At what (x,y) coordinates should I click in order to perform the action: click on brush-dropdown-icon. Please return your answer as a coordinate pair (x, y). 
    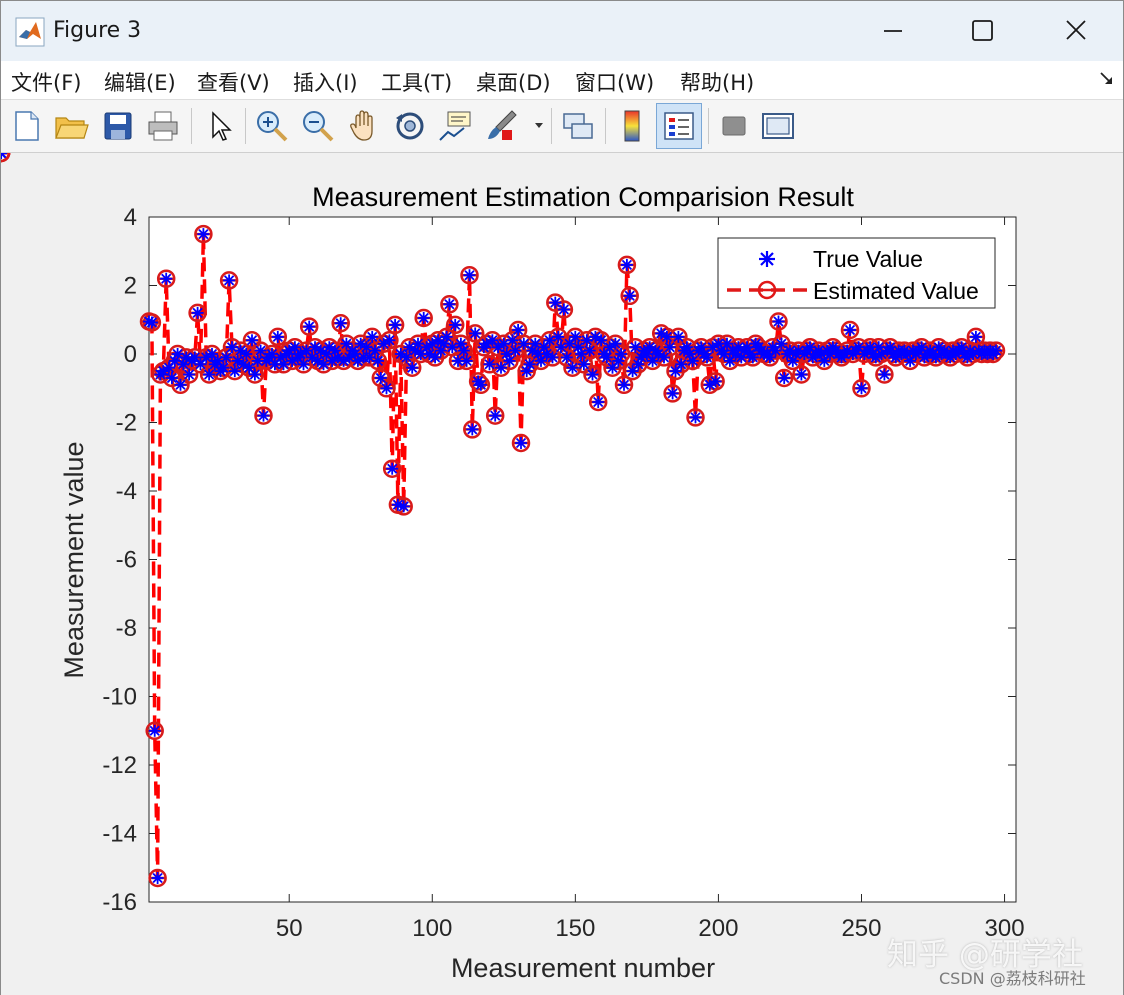
    Looking at the image, I should click on (539, 126).